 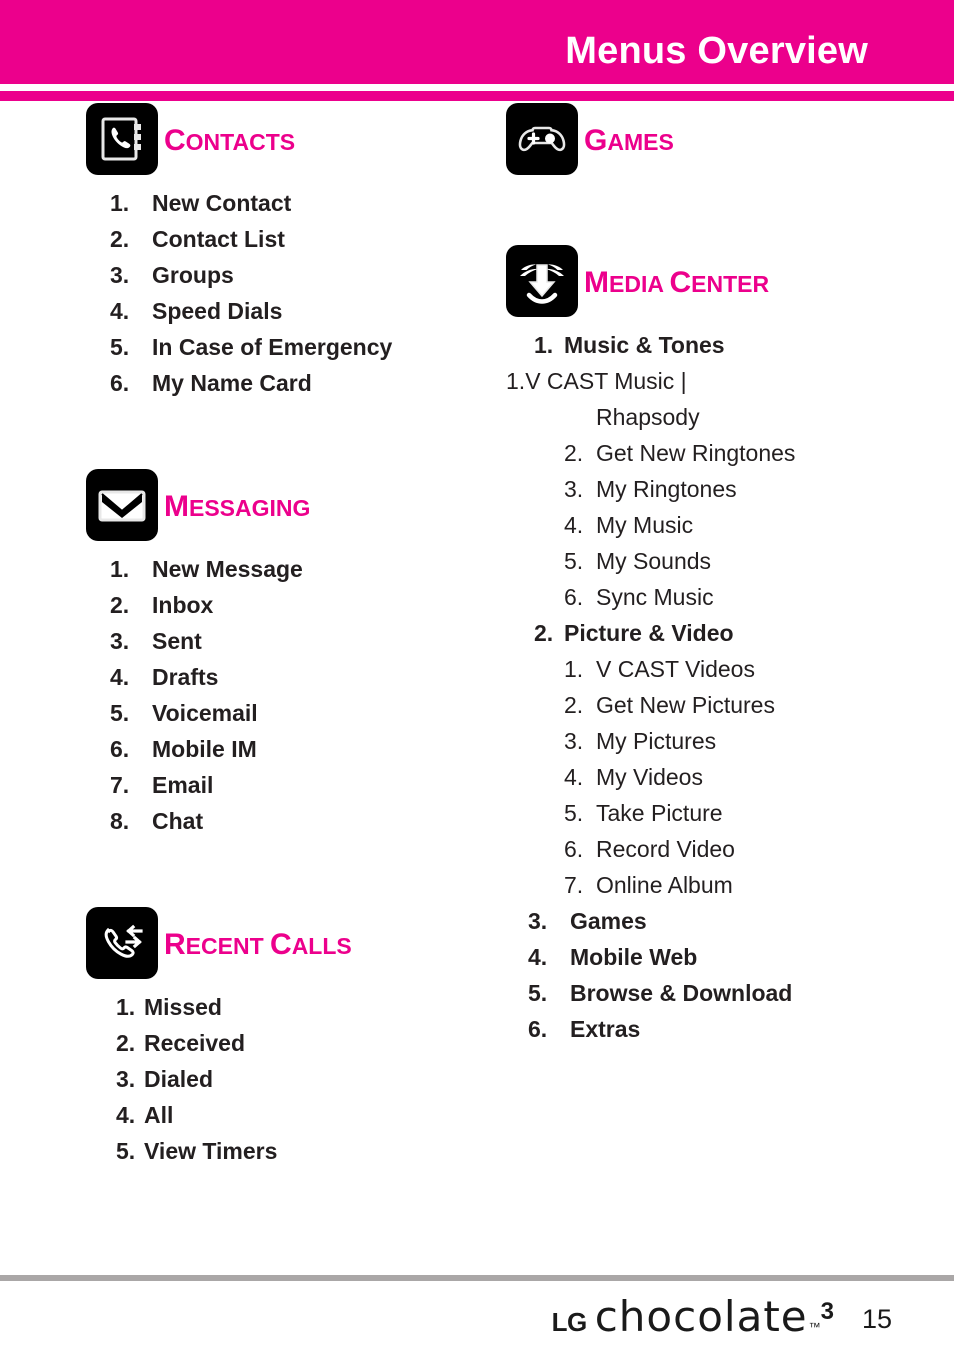 I want to click on list-item: 5. My Sounds, so click(x=716, y=561).